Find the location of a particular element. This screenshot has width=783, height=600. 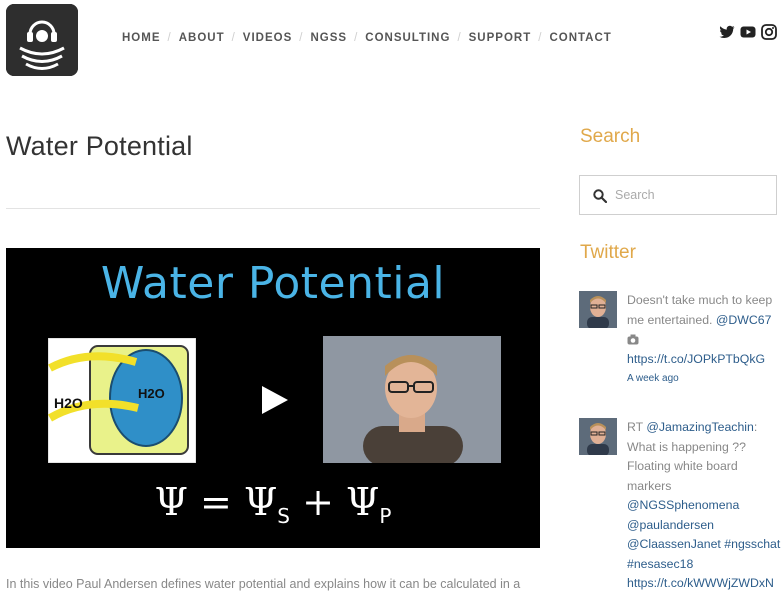

youtube-icon is located at coordinates (748, 32).